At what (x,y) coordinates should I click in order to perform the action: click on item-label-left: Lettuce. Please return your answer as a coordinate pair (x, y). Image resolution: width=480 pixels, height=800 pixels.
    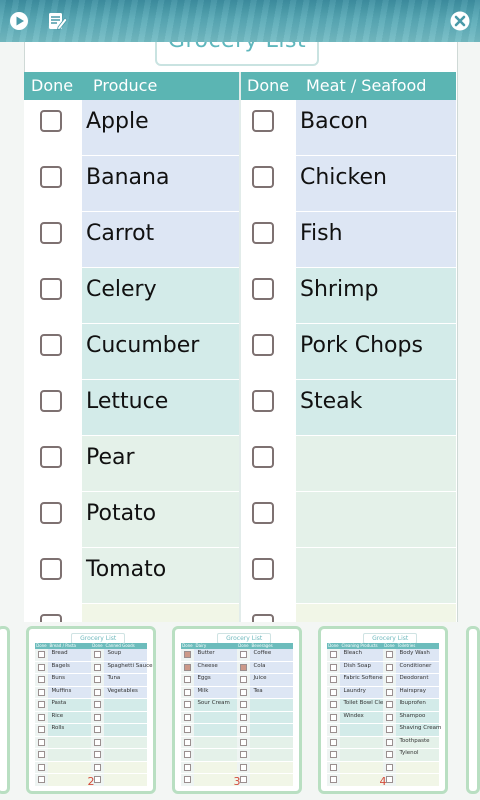
    Looking at the image, I should click on (127, 402).